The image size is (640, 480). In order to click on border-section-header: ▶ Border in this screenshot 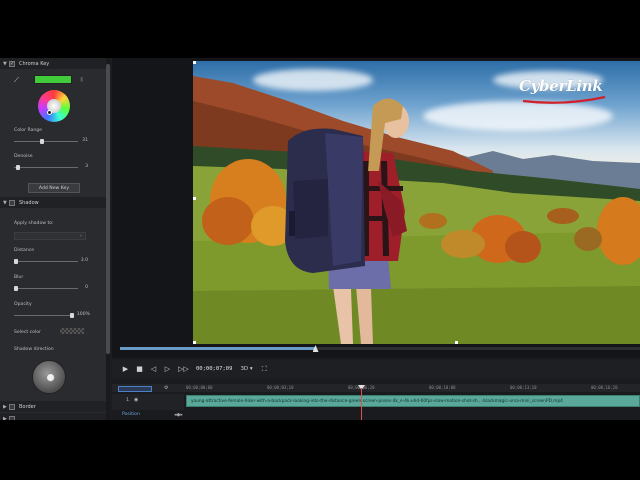, I will do `click(53, 406)`.